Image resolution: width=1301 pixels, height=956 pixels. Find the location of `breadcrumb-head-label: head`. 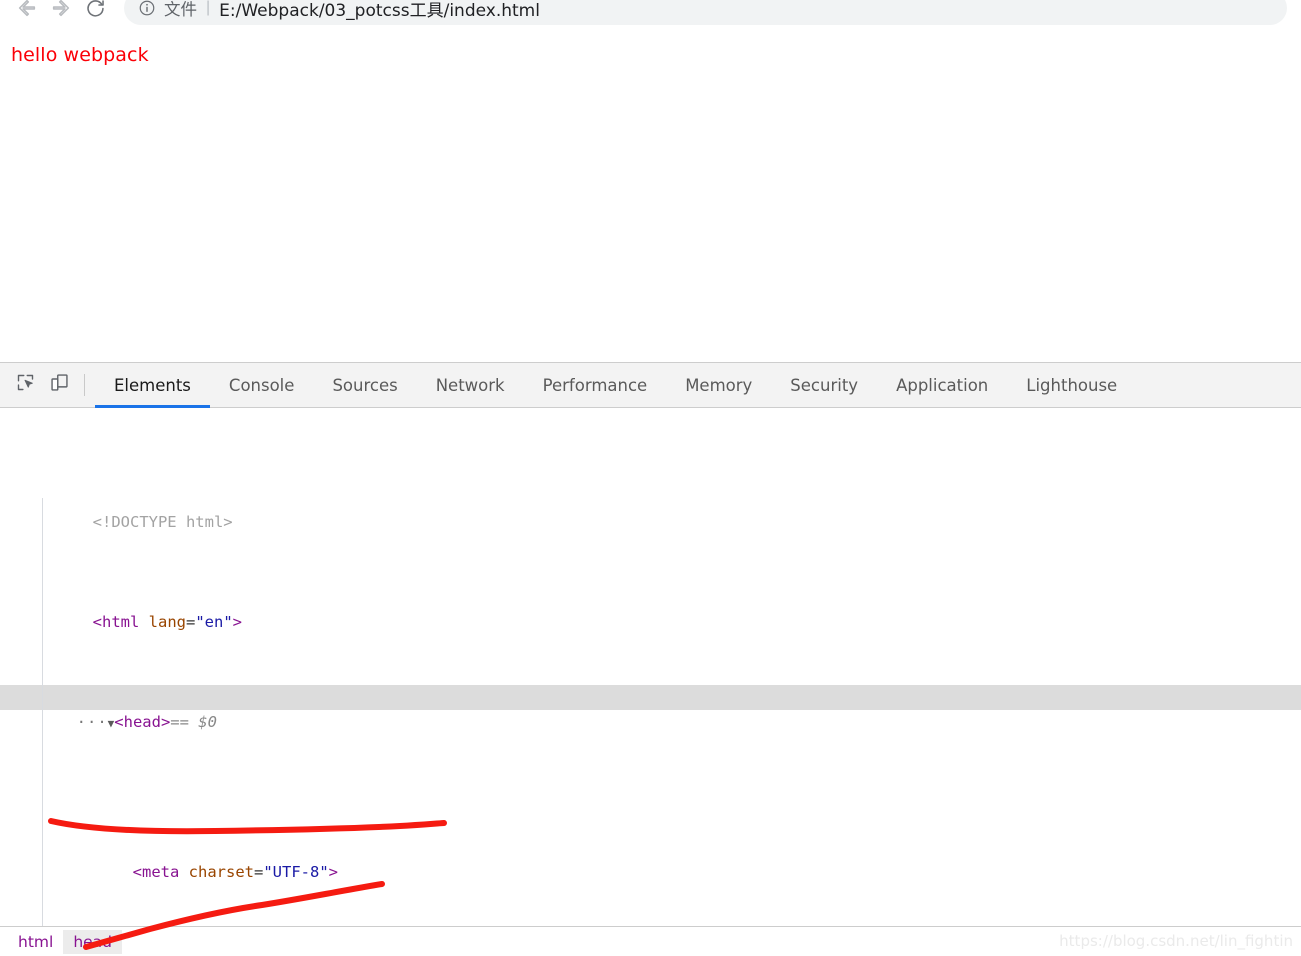

breadcrumb-head-label: head is located at coordinates (93, 941).